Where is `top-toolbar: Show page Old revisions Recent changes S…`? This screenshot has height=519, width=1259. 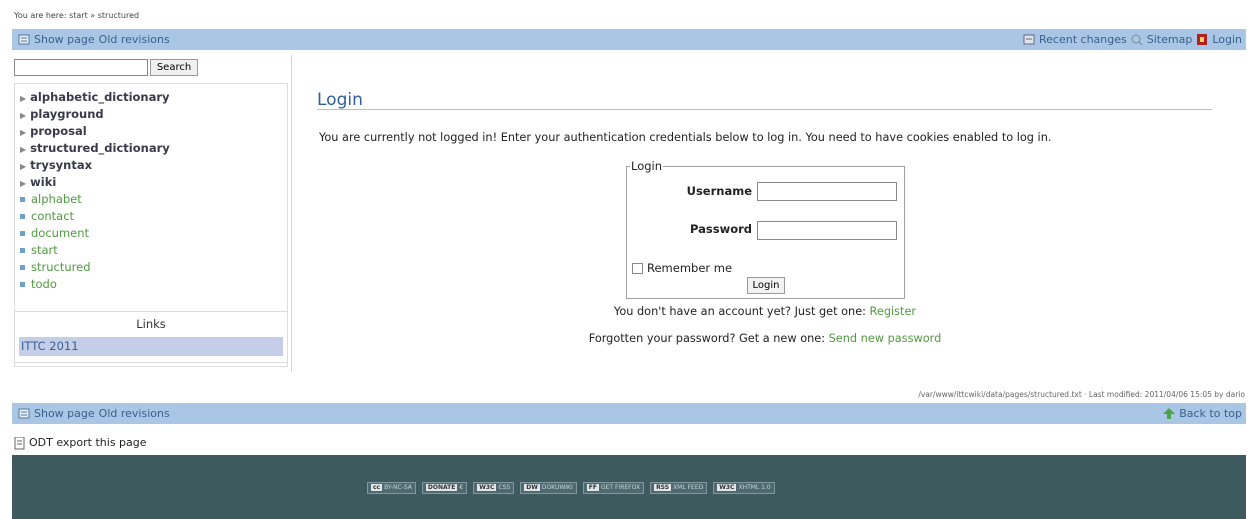
top-toolbar: Show page Old revisions Recent changes S… is located at coordinates (629, 39).